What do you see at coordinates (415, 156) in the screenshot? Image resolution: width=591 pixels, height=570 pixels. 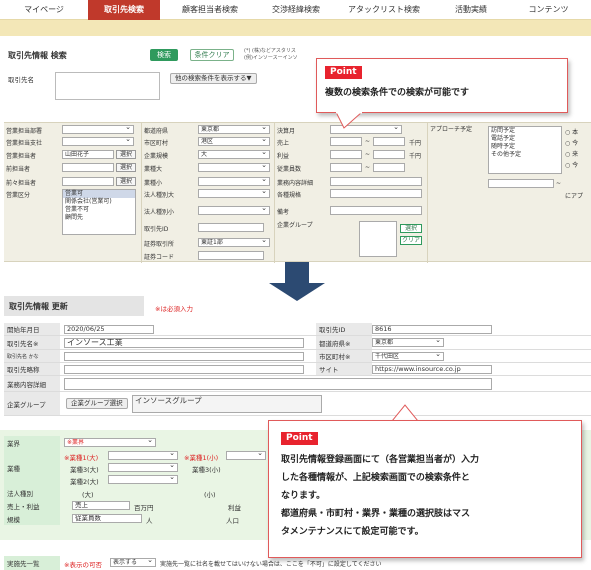 I see `unit-label: 千円` at bounding box center [415, 156].